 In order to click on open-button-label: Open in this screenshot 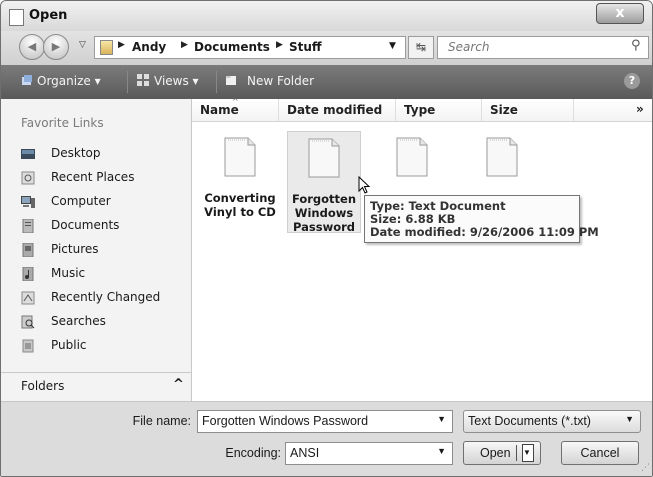, I will do `click(495, 453)`.